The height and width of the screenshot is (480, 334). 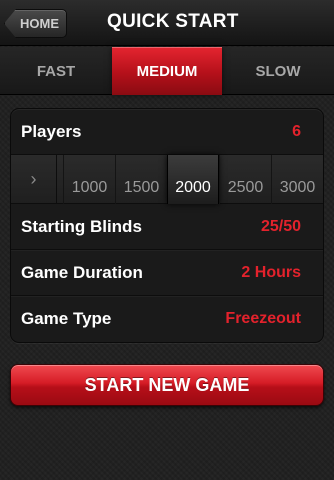 What do you see at coordinates (167, 385) in the screenshot?
I see `start-new-game-button: START NEW GAME` at bounding box center [167, 385].